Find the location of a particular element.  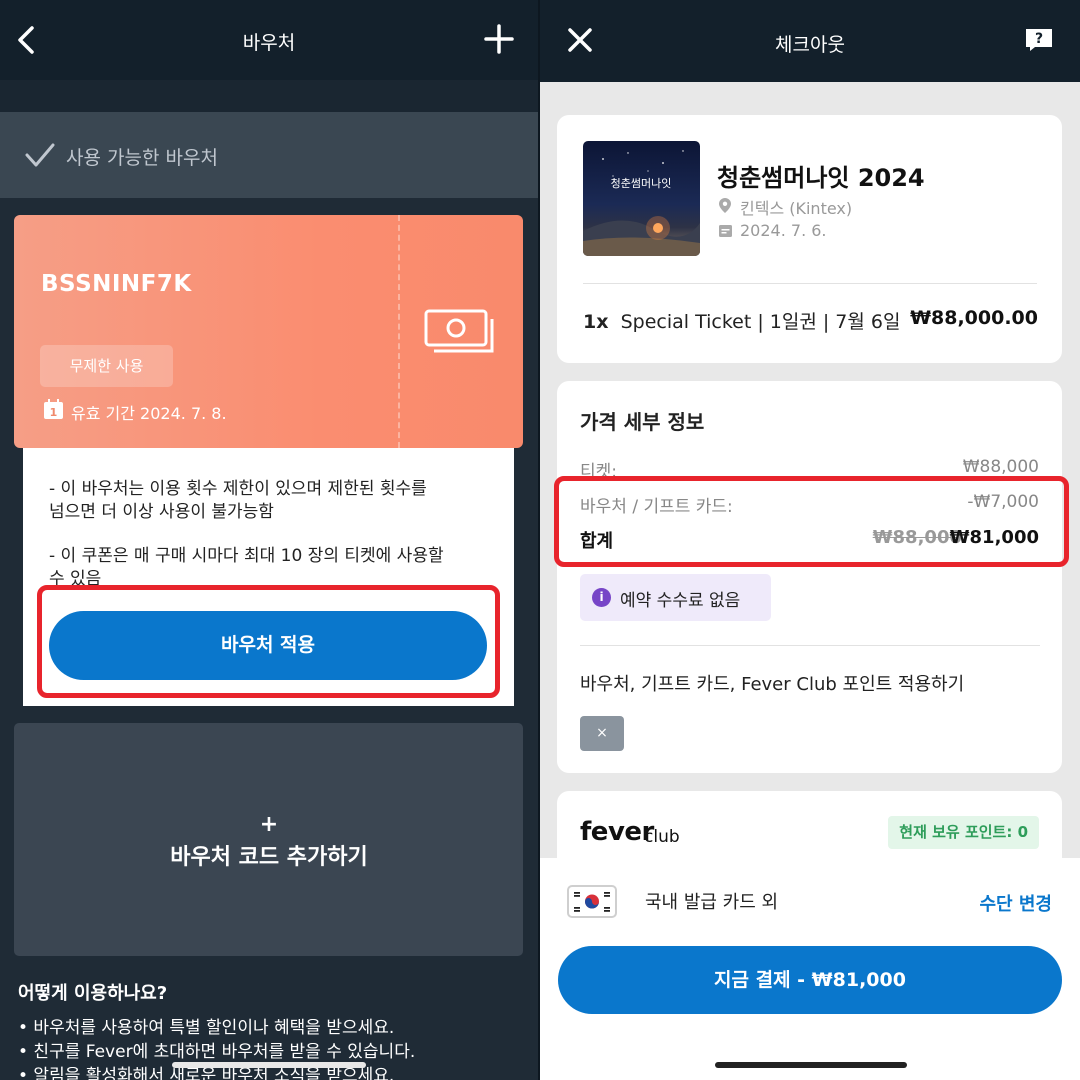

left-header: 바우처 is located at coordinates (269, 40).